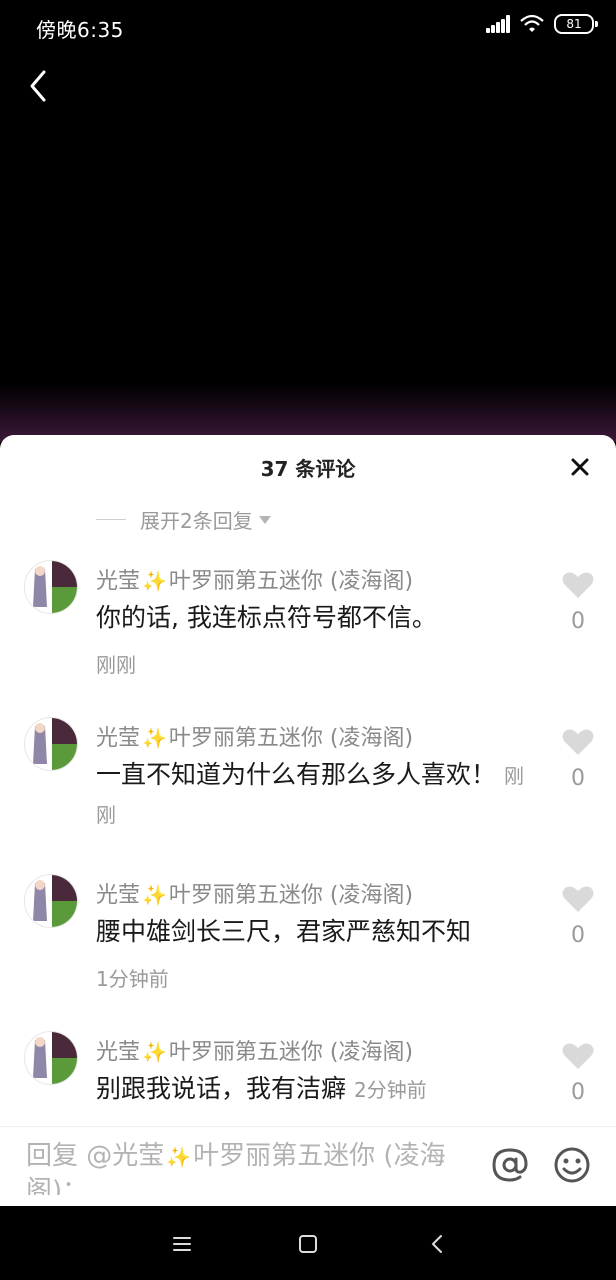  I want to click on emoji-icon, so click(572, 1165).